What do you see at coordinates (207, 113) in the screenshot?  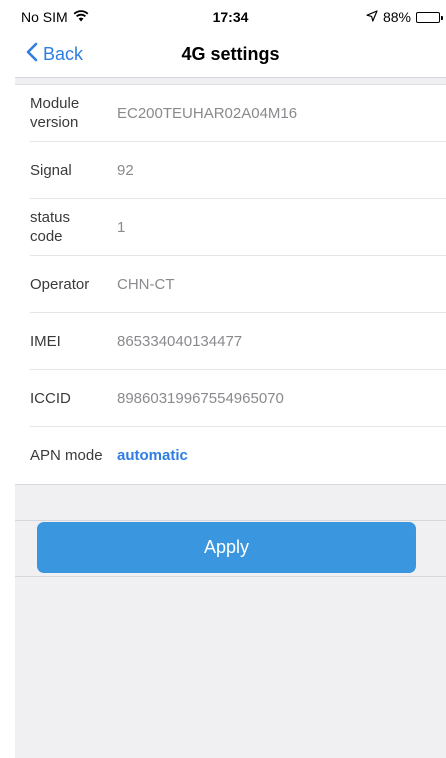 I see `module-version-value: EC200TEUHAR02A04M16` at bounding box center [207, 113].